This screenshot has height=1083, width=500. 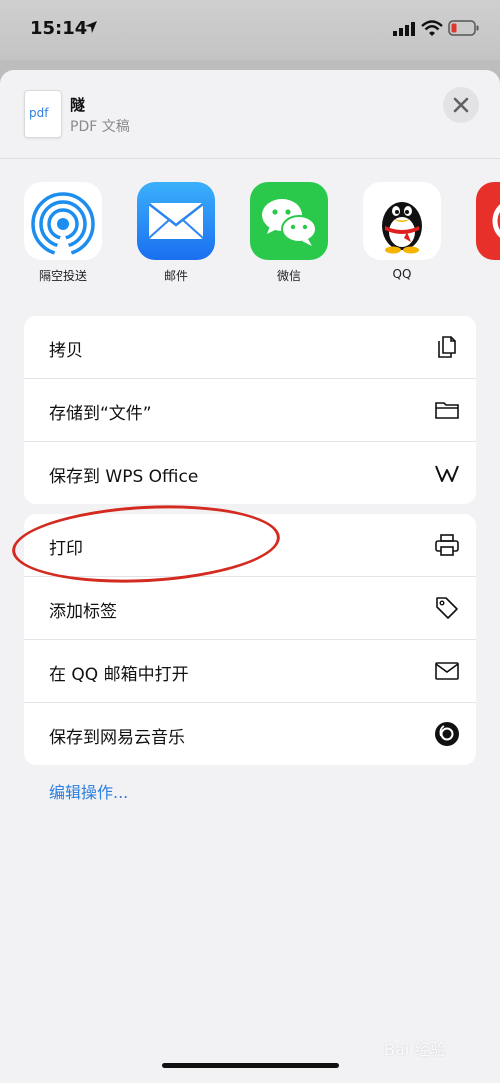 What do you see at coordinates (402, 221) in the screenshot?
I see `qq-penguin-icon` at bounding box center [402, 221].